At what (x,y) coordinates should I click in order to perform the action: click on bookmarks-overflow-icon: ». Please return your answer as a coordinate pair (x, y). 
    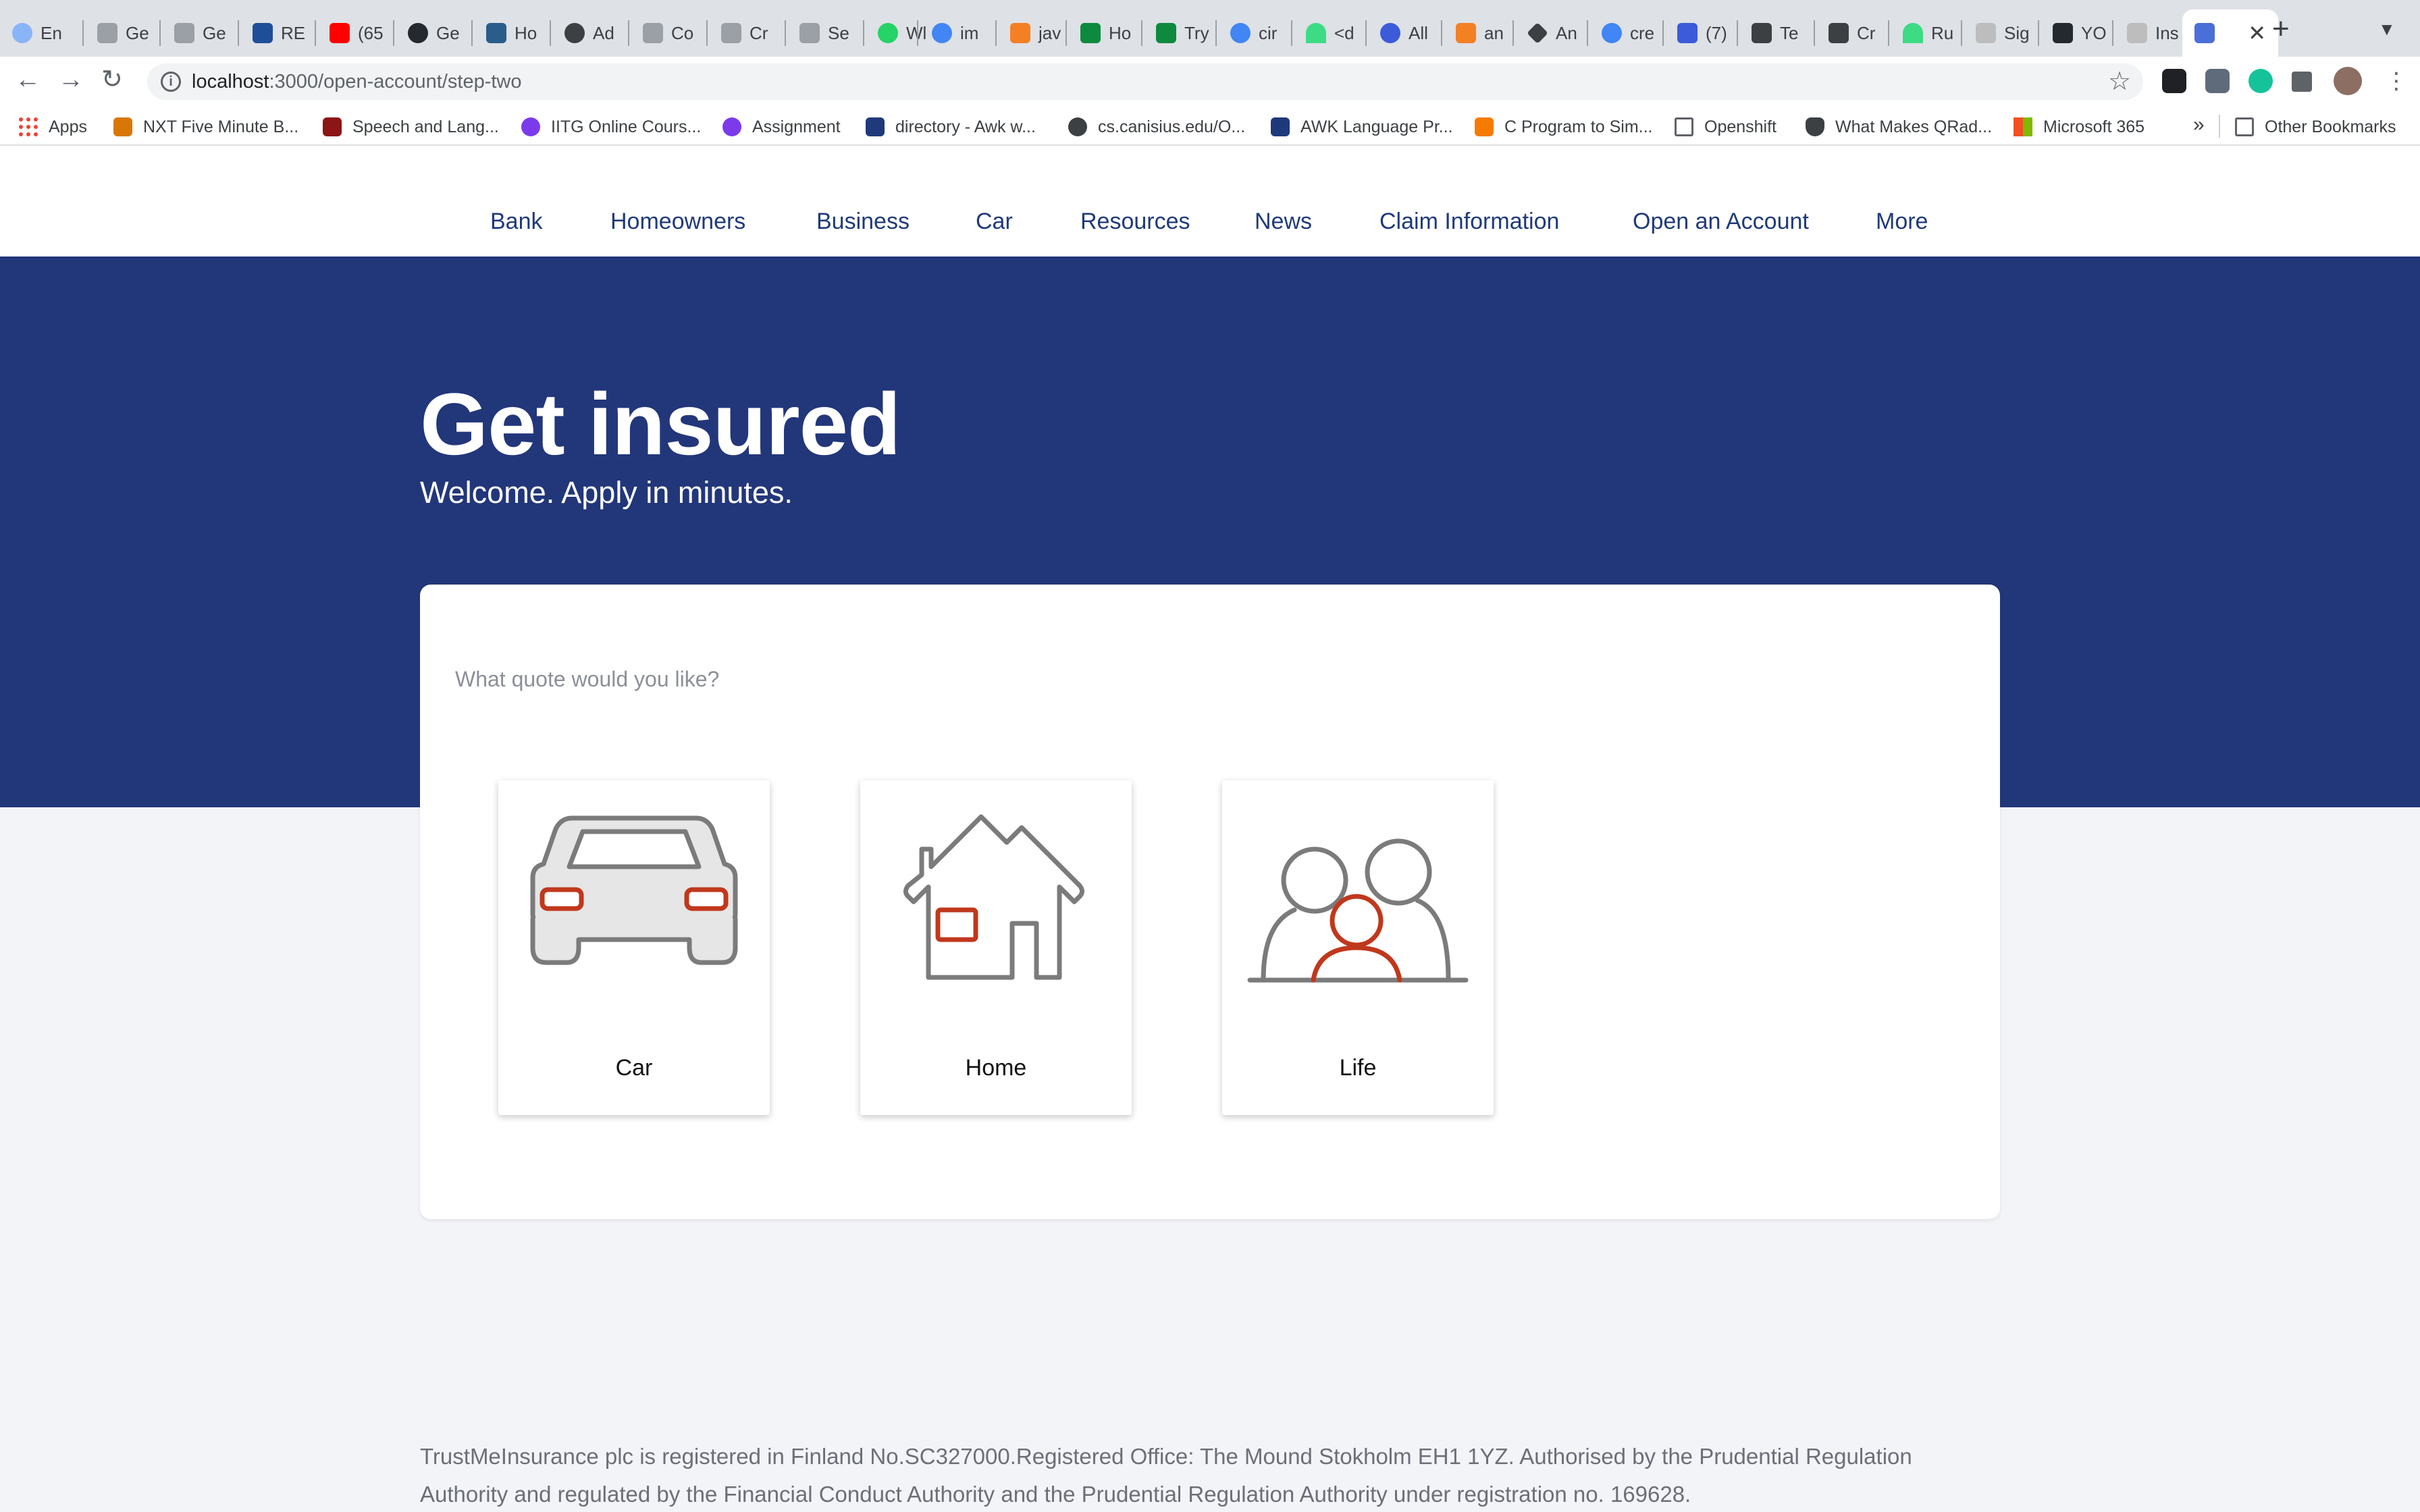
    Looking at the image, I should click on (2199, 124).